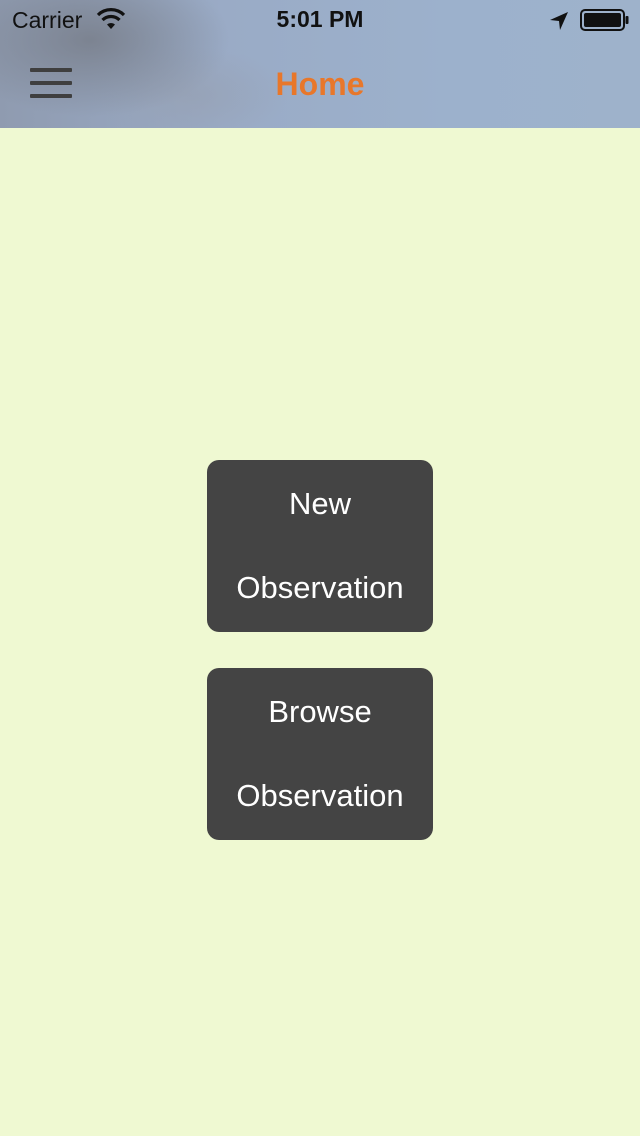 This screenshot has height=1136, width=640. What do you see at coordinates (320, 64) in the screenshot?
I see `header: Carrier 5:01 PM Home` at bounding box center [320, 64].